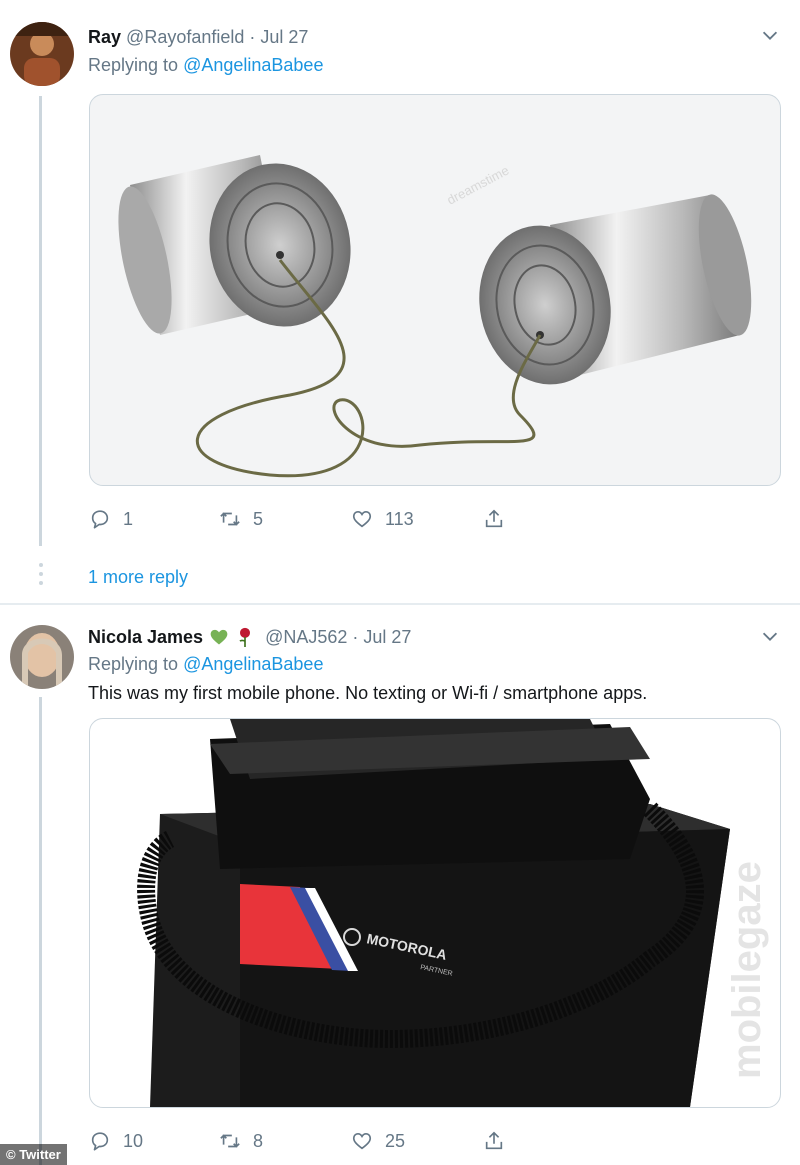  I want to click on right-can, so click(615, 289).